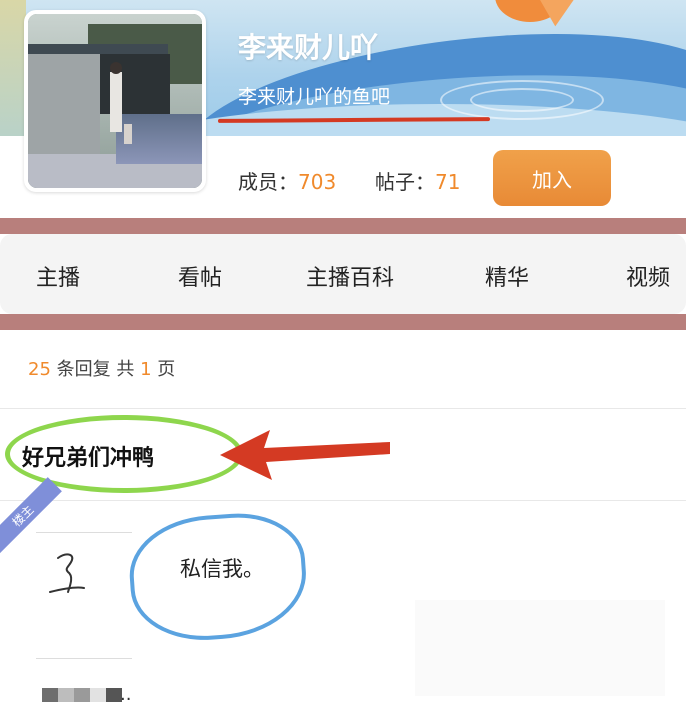 The image size is (686, 718). What do you see at coordinates (222, 569) in the screenshot?
I see `post-body: 私信我。` at bounding box center [222, 569].